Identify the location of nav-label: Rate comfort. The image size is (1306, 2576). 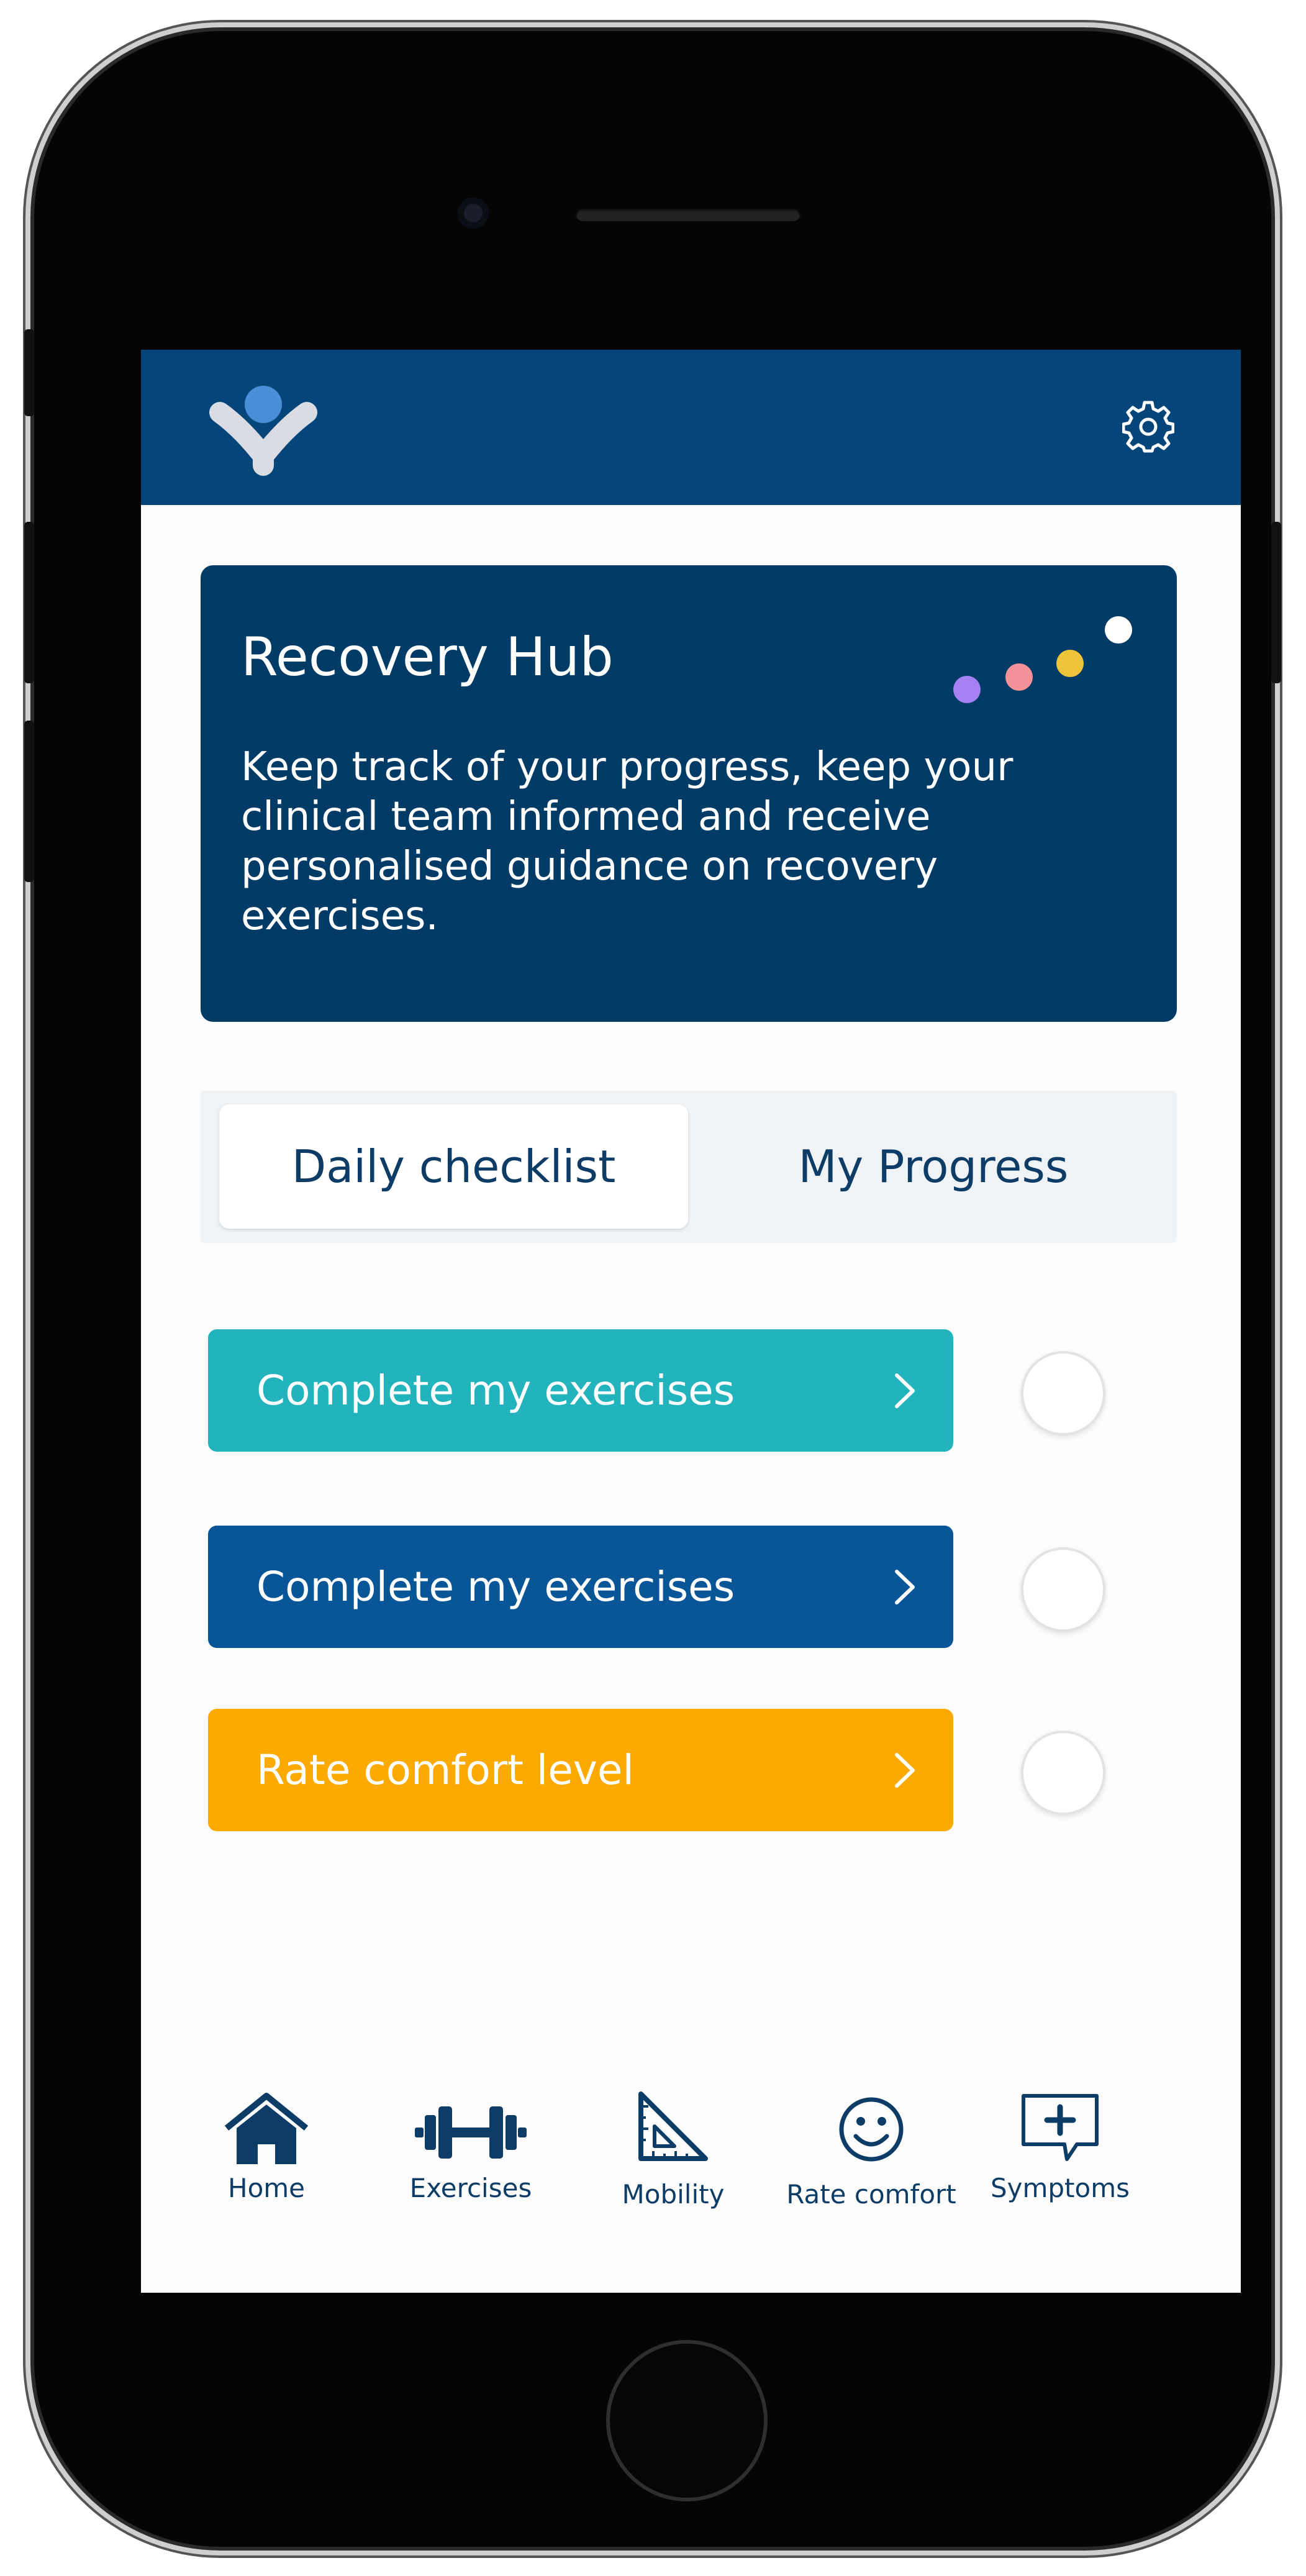
(871, 2194).